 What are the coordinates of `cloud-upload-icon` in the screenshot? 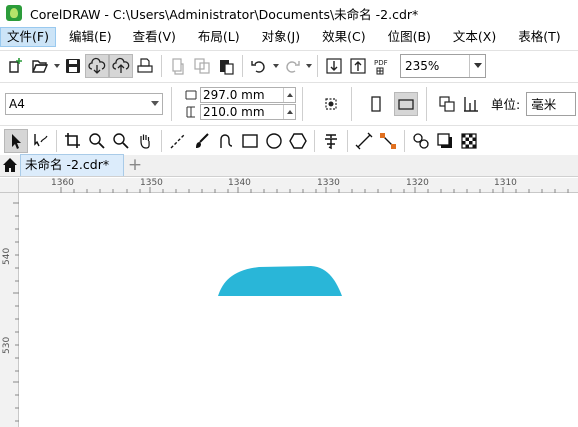 It's located at (121, 65).